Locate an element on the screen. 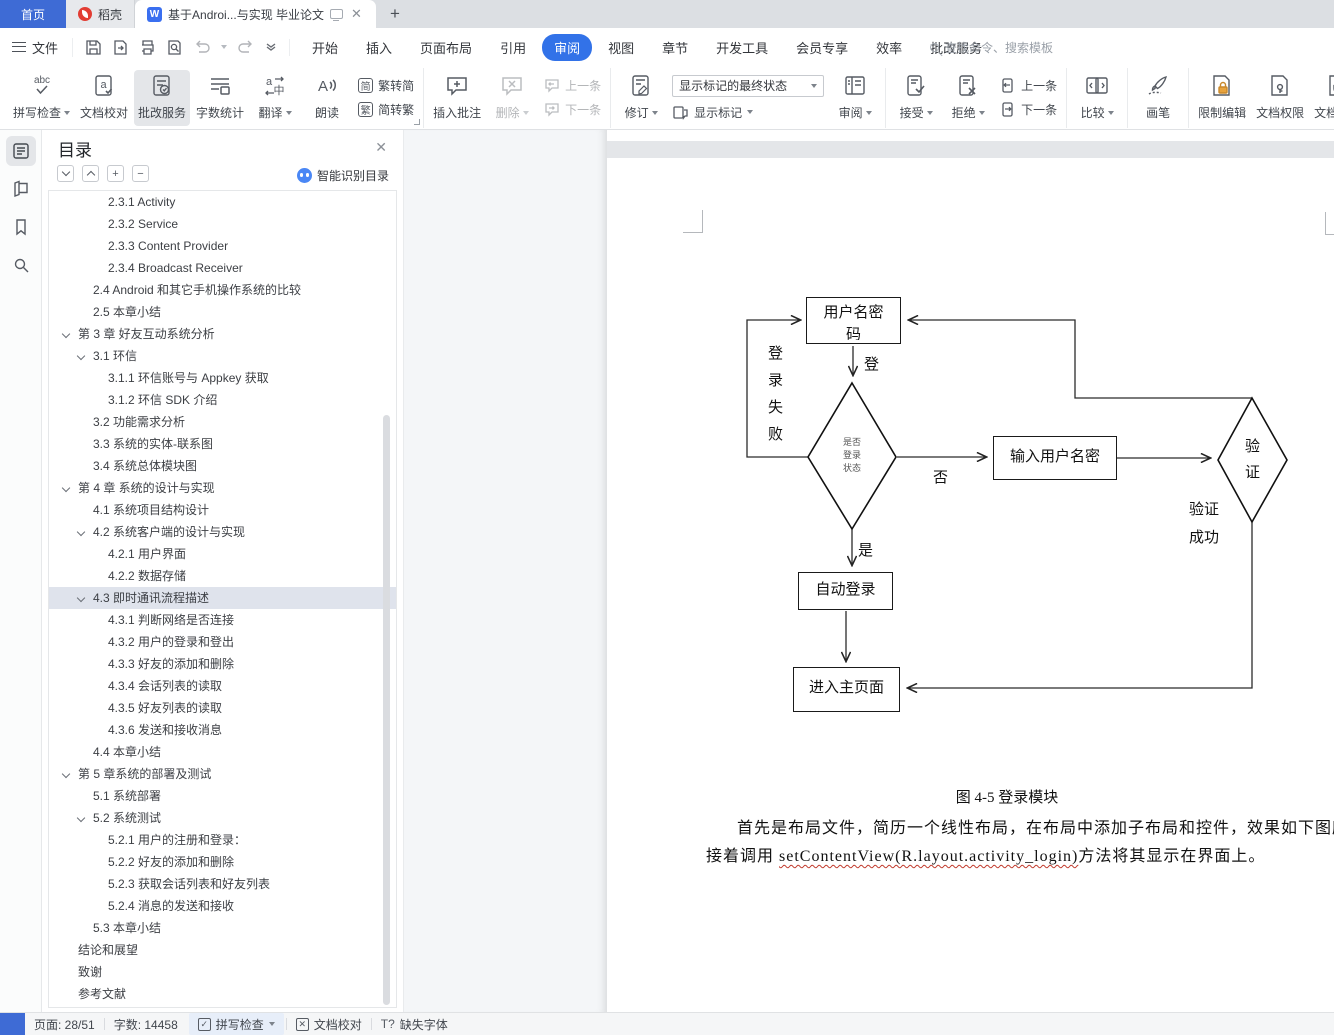 This screenshot has height=1035, width=1334. doc-proofread-button: a 文档校对 is located at coordinates (104, 98).